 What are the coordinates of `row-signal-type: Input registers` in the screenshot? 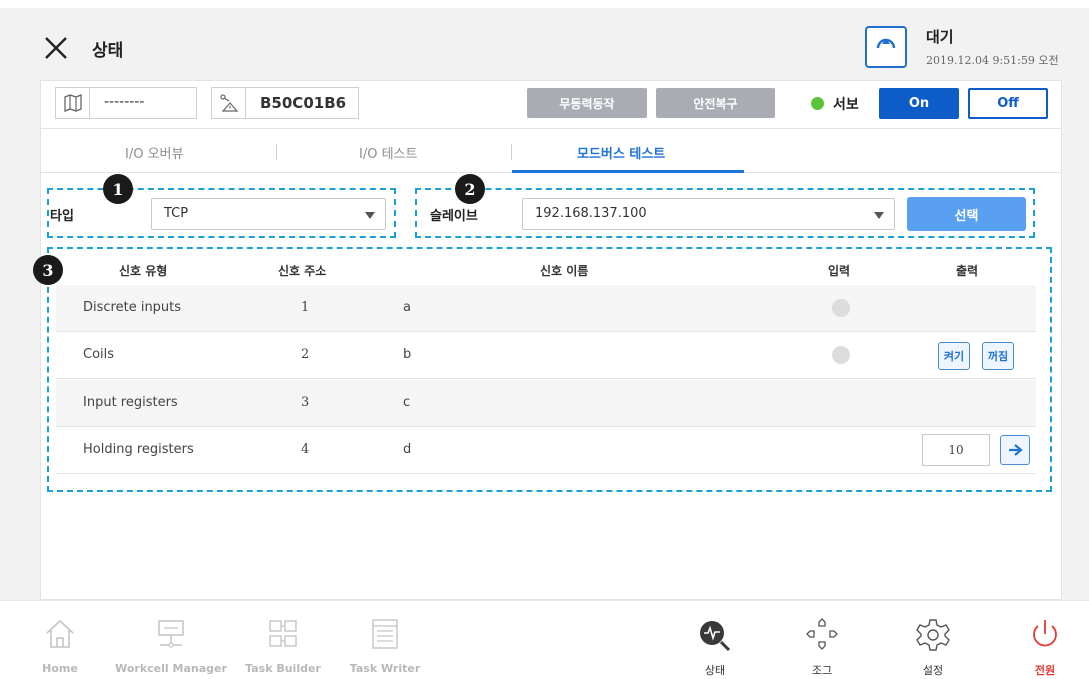 It's located at (130, 402).